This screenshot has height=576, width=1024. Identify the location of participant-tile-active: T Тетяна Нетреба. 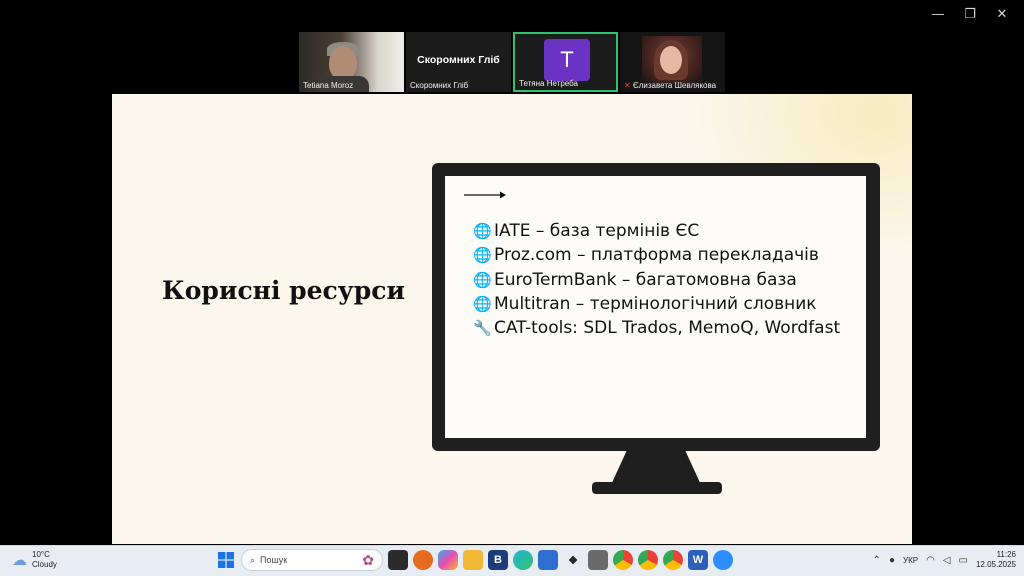
(565, 62).